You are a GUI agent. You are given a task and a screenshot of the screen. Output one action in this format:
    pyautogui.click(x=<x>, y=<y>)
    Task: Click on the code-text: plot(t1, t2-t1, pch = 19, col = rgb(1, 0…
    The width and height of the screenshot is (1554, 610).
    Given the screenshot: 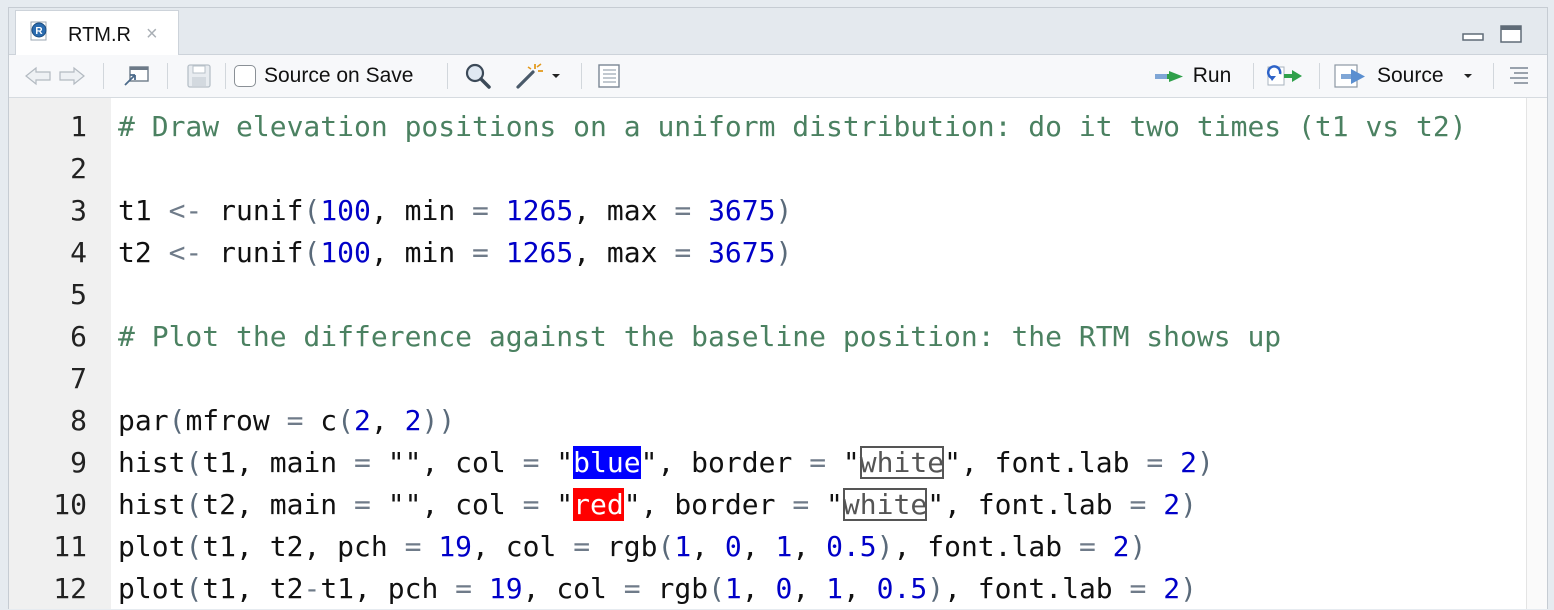 What is the action you would take?
    pyautogui.click(x=657, y=589)
    